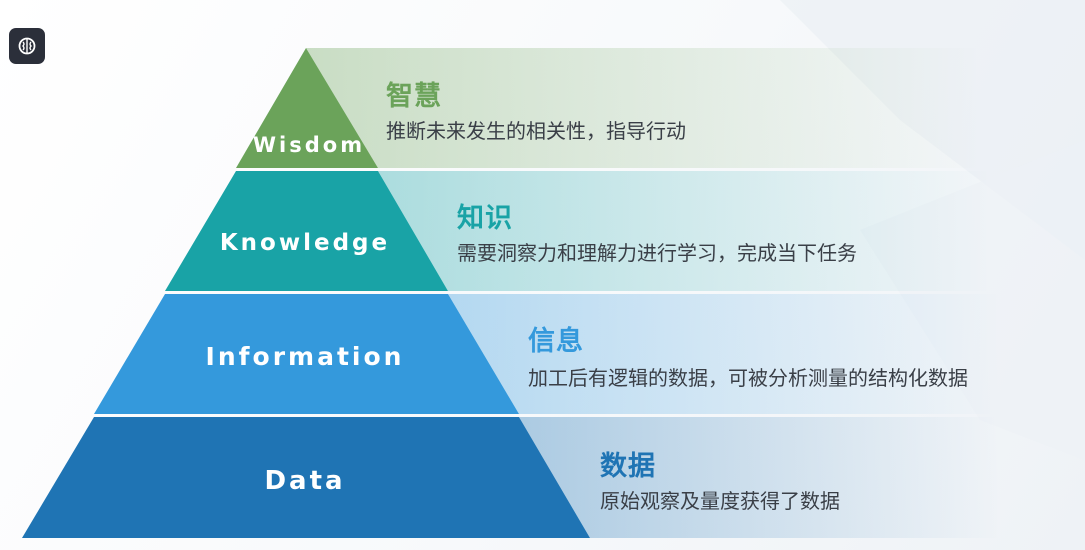 The width and height of the screenshot is (1085, 550). I want to click on tier-label-wisdom: Wisdom, so click(309, 145).